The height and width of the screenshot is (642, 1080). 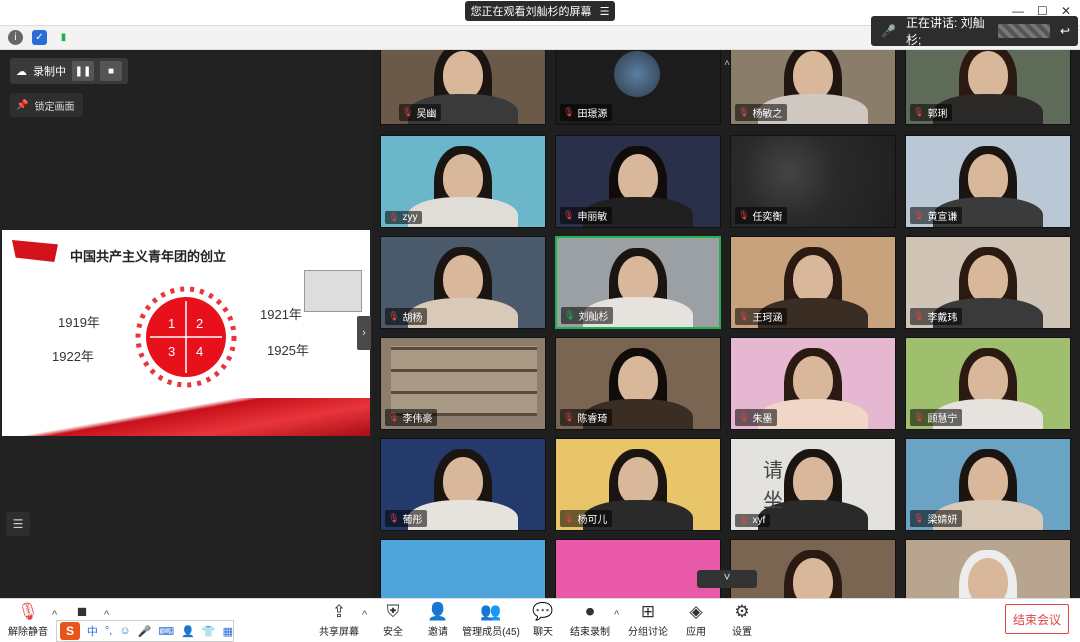 What do you see at coordinates (587, 315) in the screenshot?
I see `participant-name-tag: 🎙 刘舢杉` at bounding box center [587, 315].